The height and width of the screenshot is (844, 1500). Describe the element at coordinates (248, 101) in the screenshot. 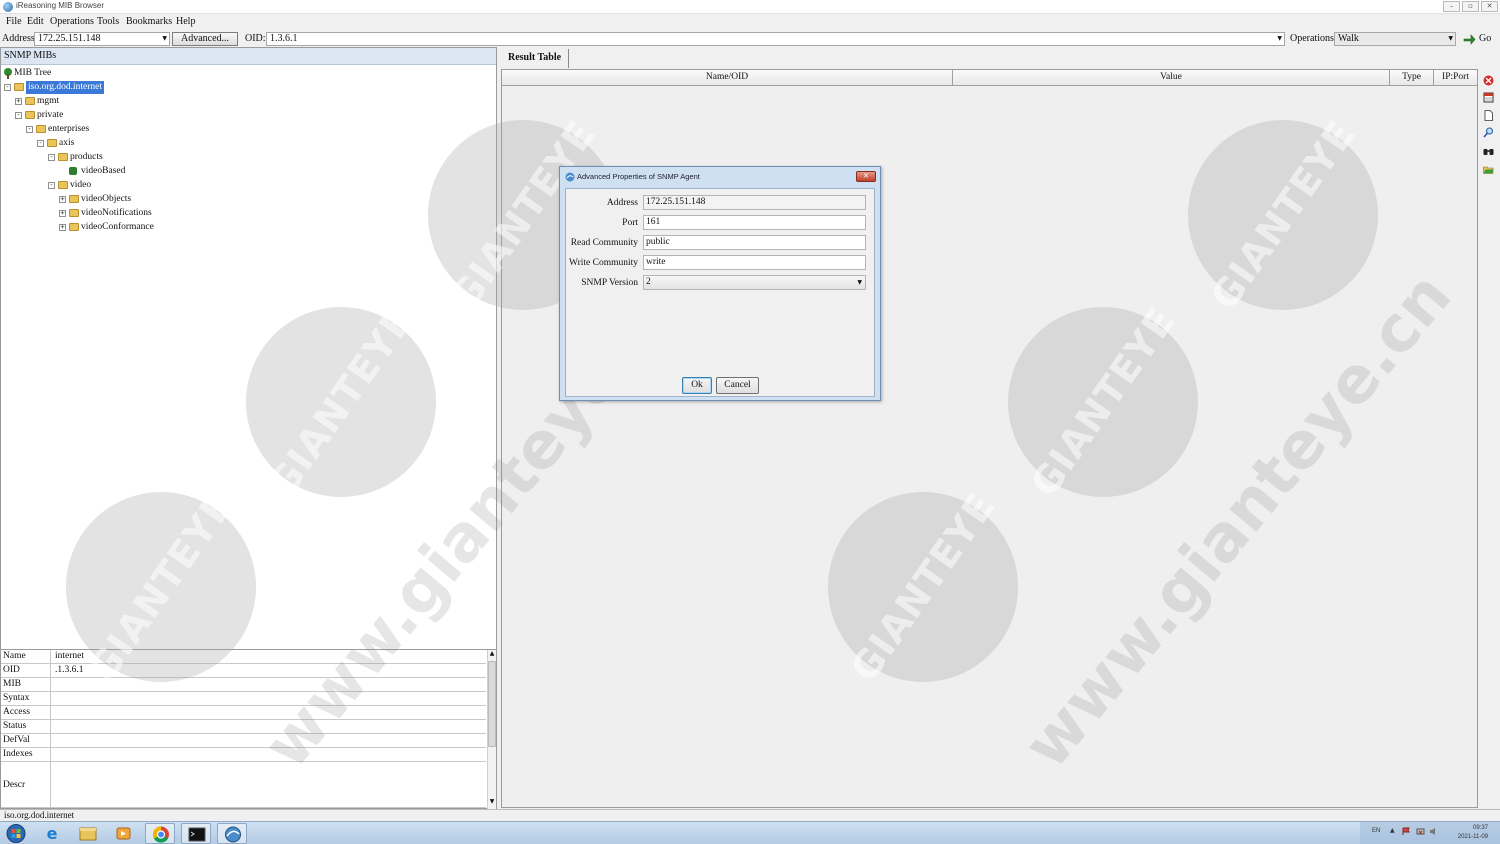

I see `tree-node: + mgmt` at that location.